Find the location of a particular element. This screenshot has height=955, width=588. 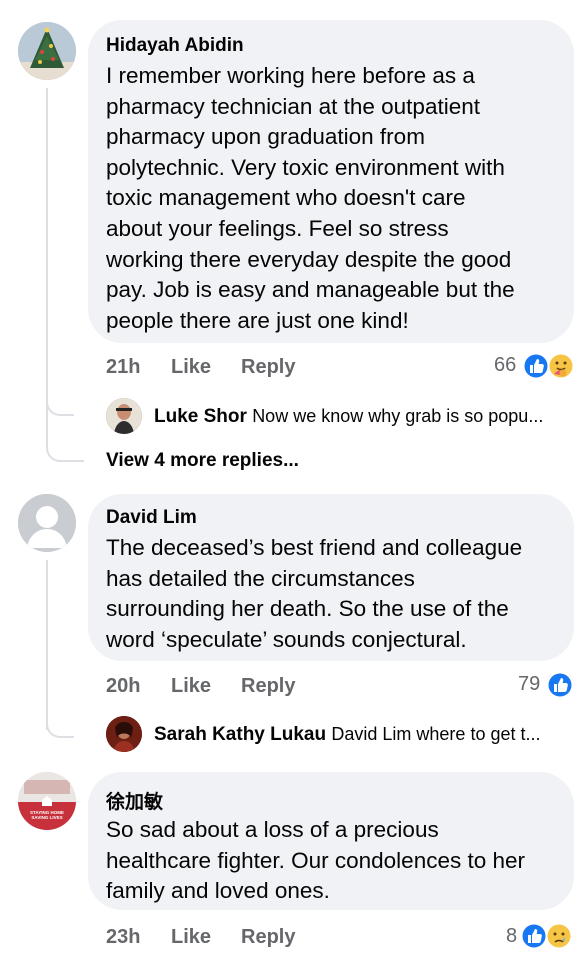

comment-line: toxic management who doesn't care is located at coordinates (286, 198).